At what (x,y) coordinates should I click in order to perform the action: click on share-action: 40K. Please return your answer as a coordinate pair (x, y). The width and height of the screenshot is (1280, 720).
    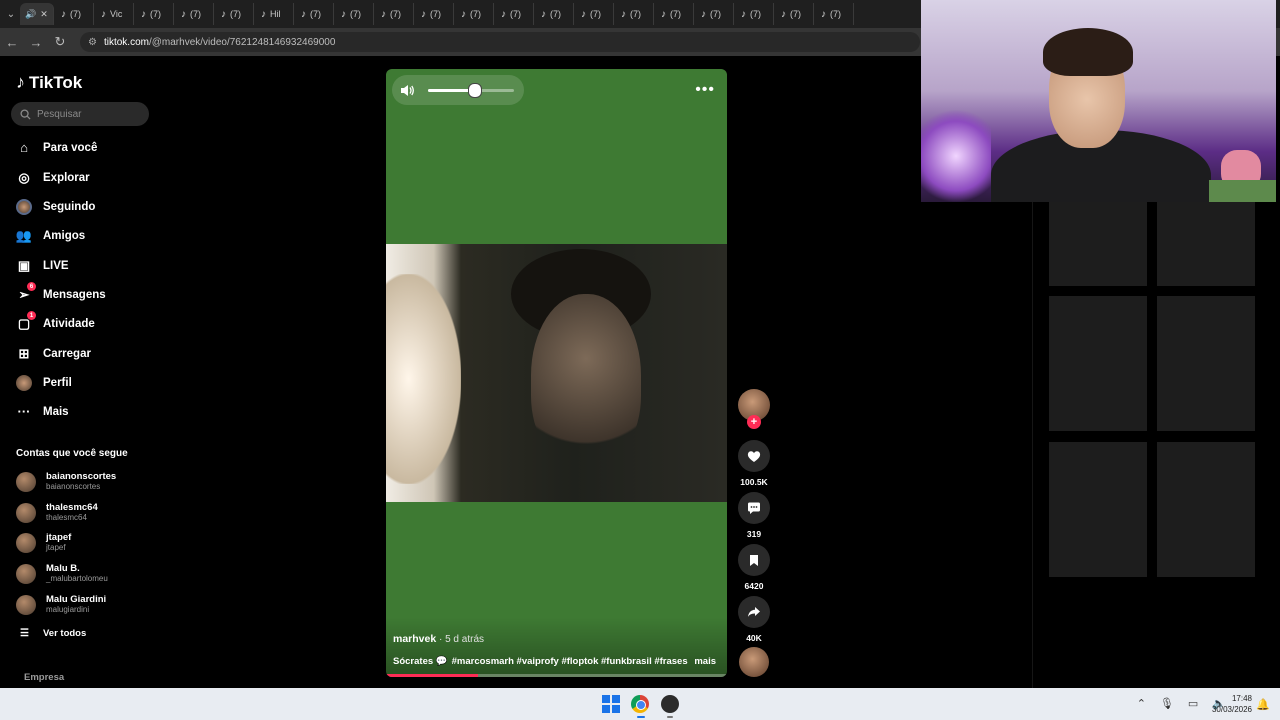
    Looking at the image, I should click on (754, 619).